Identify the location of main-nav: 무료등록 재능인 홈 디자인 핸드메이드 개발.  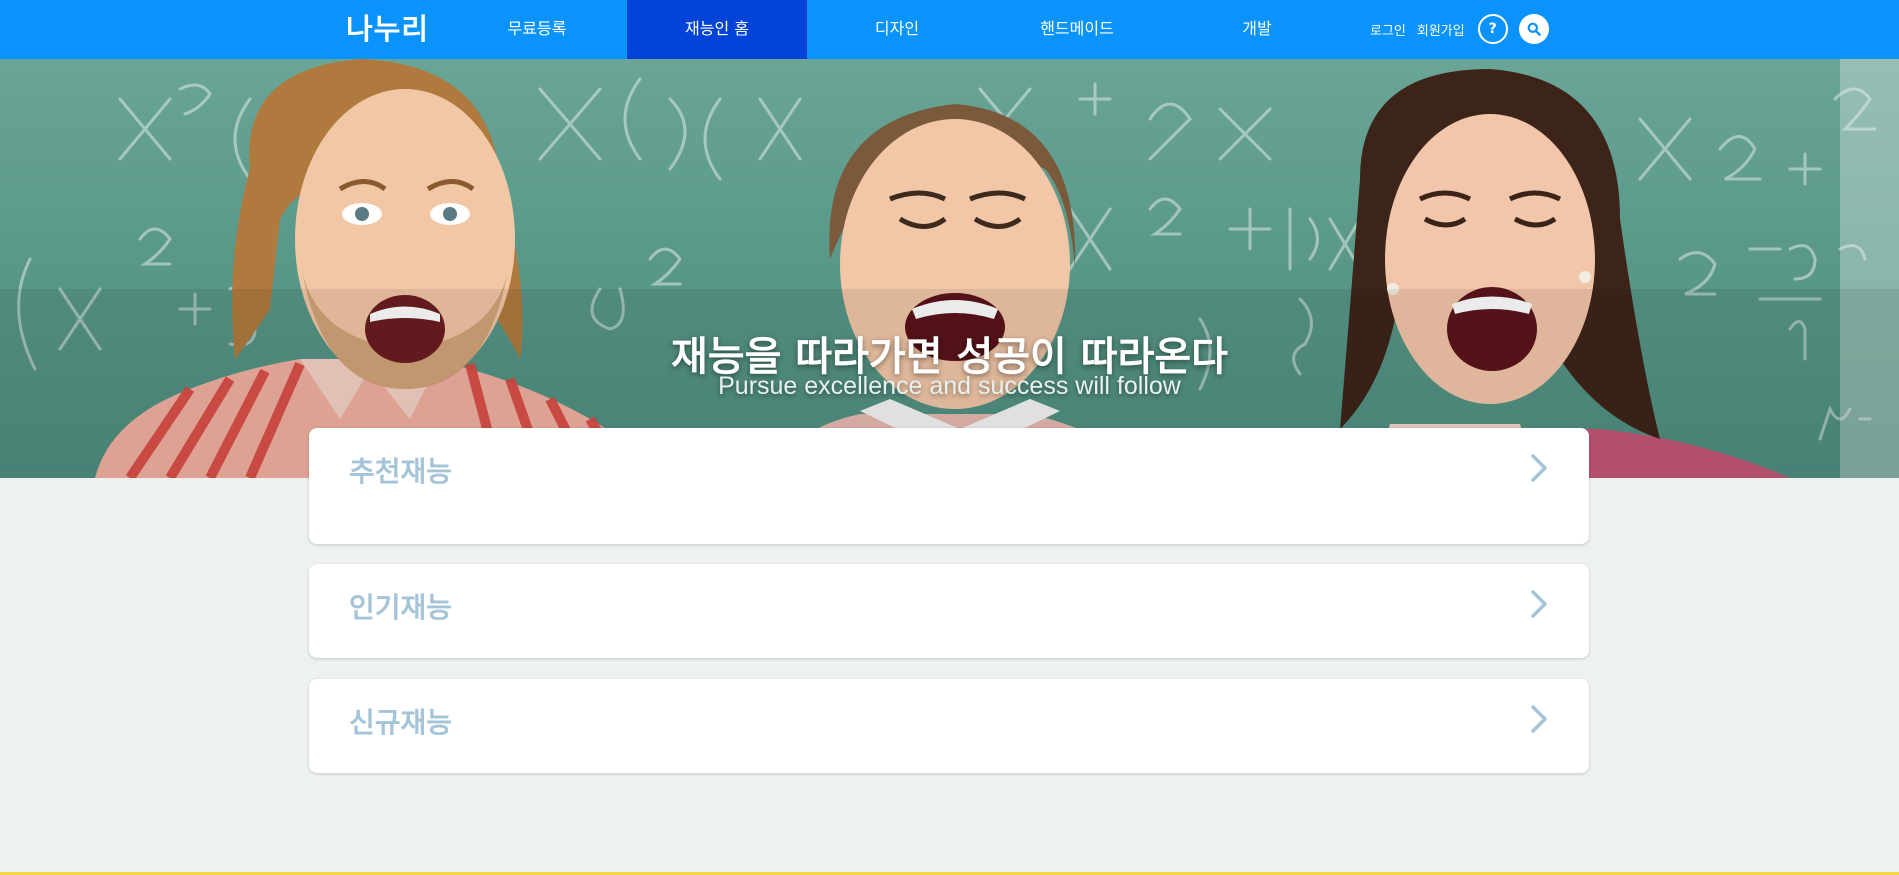
(897, 29).